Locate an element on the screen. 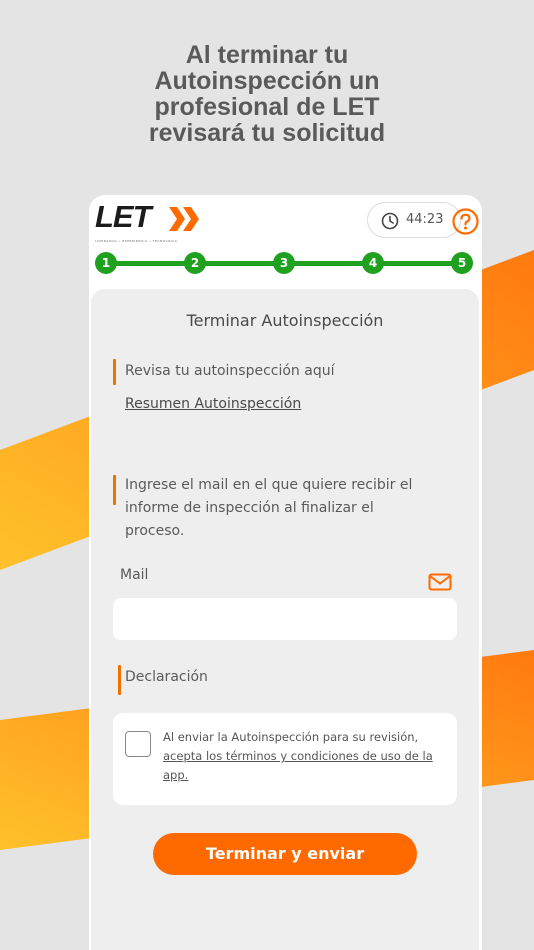  progress-stepper: 1 2 3 4 5 is located at coordinates (285, 264).